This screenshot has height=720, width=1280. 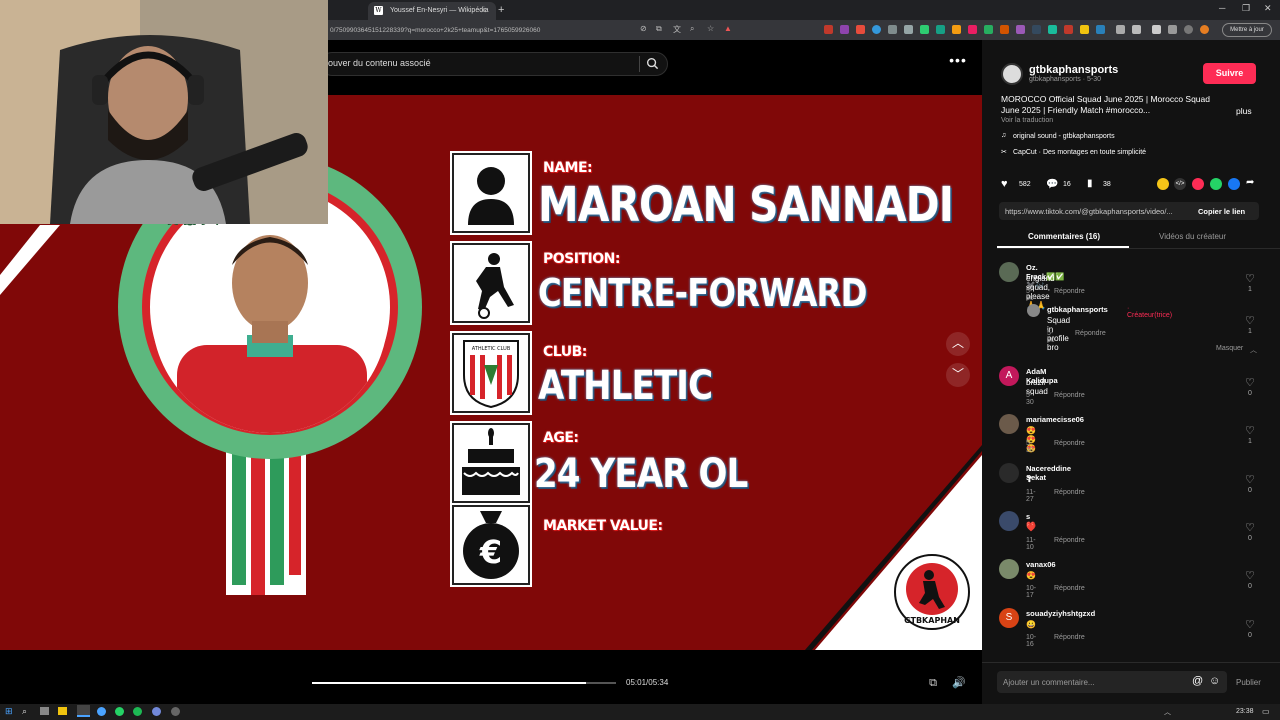 I want to click on tab-comments: Commentaires (16), so click(x=1064, y=236).